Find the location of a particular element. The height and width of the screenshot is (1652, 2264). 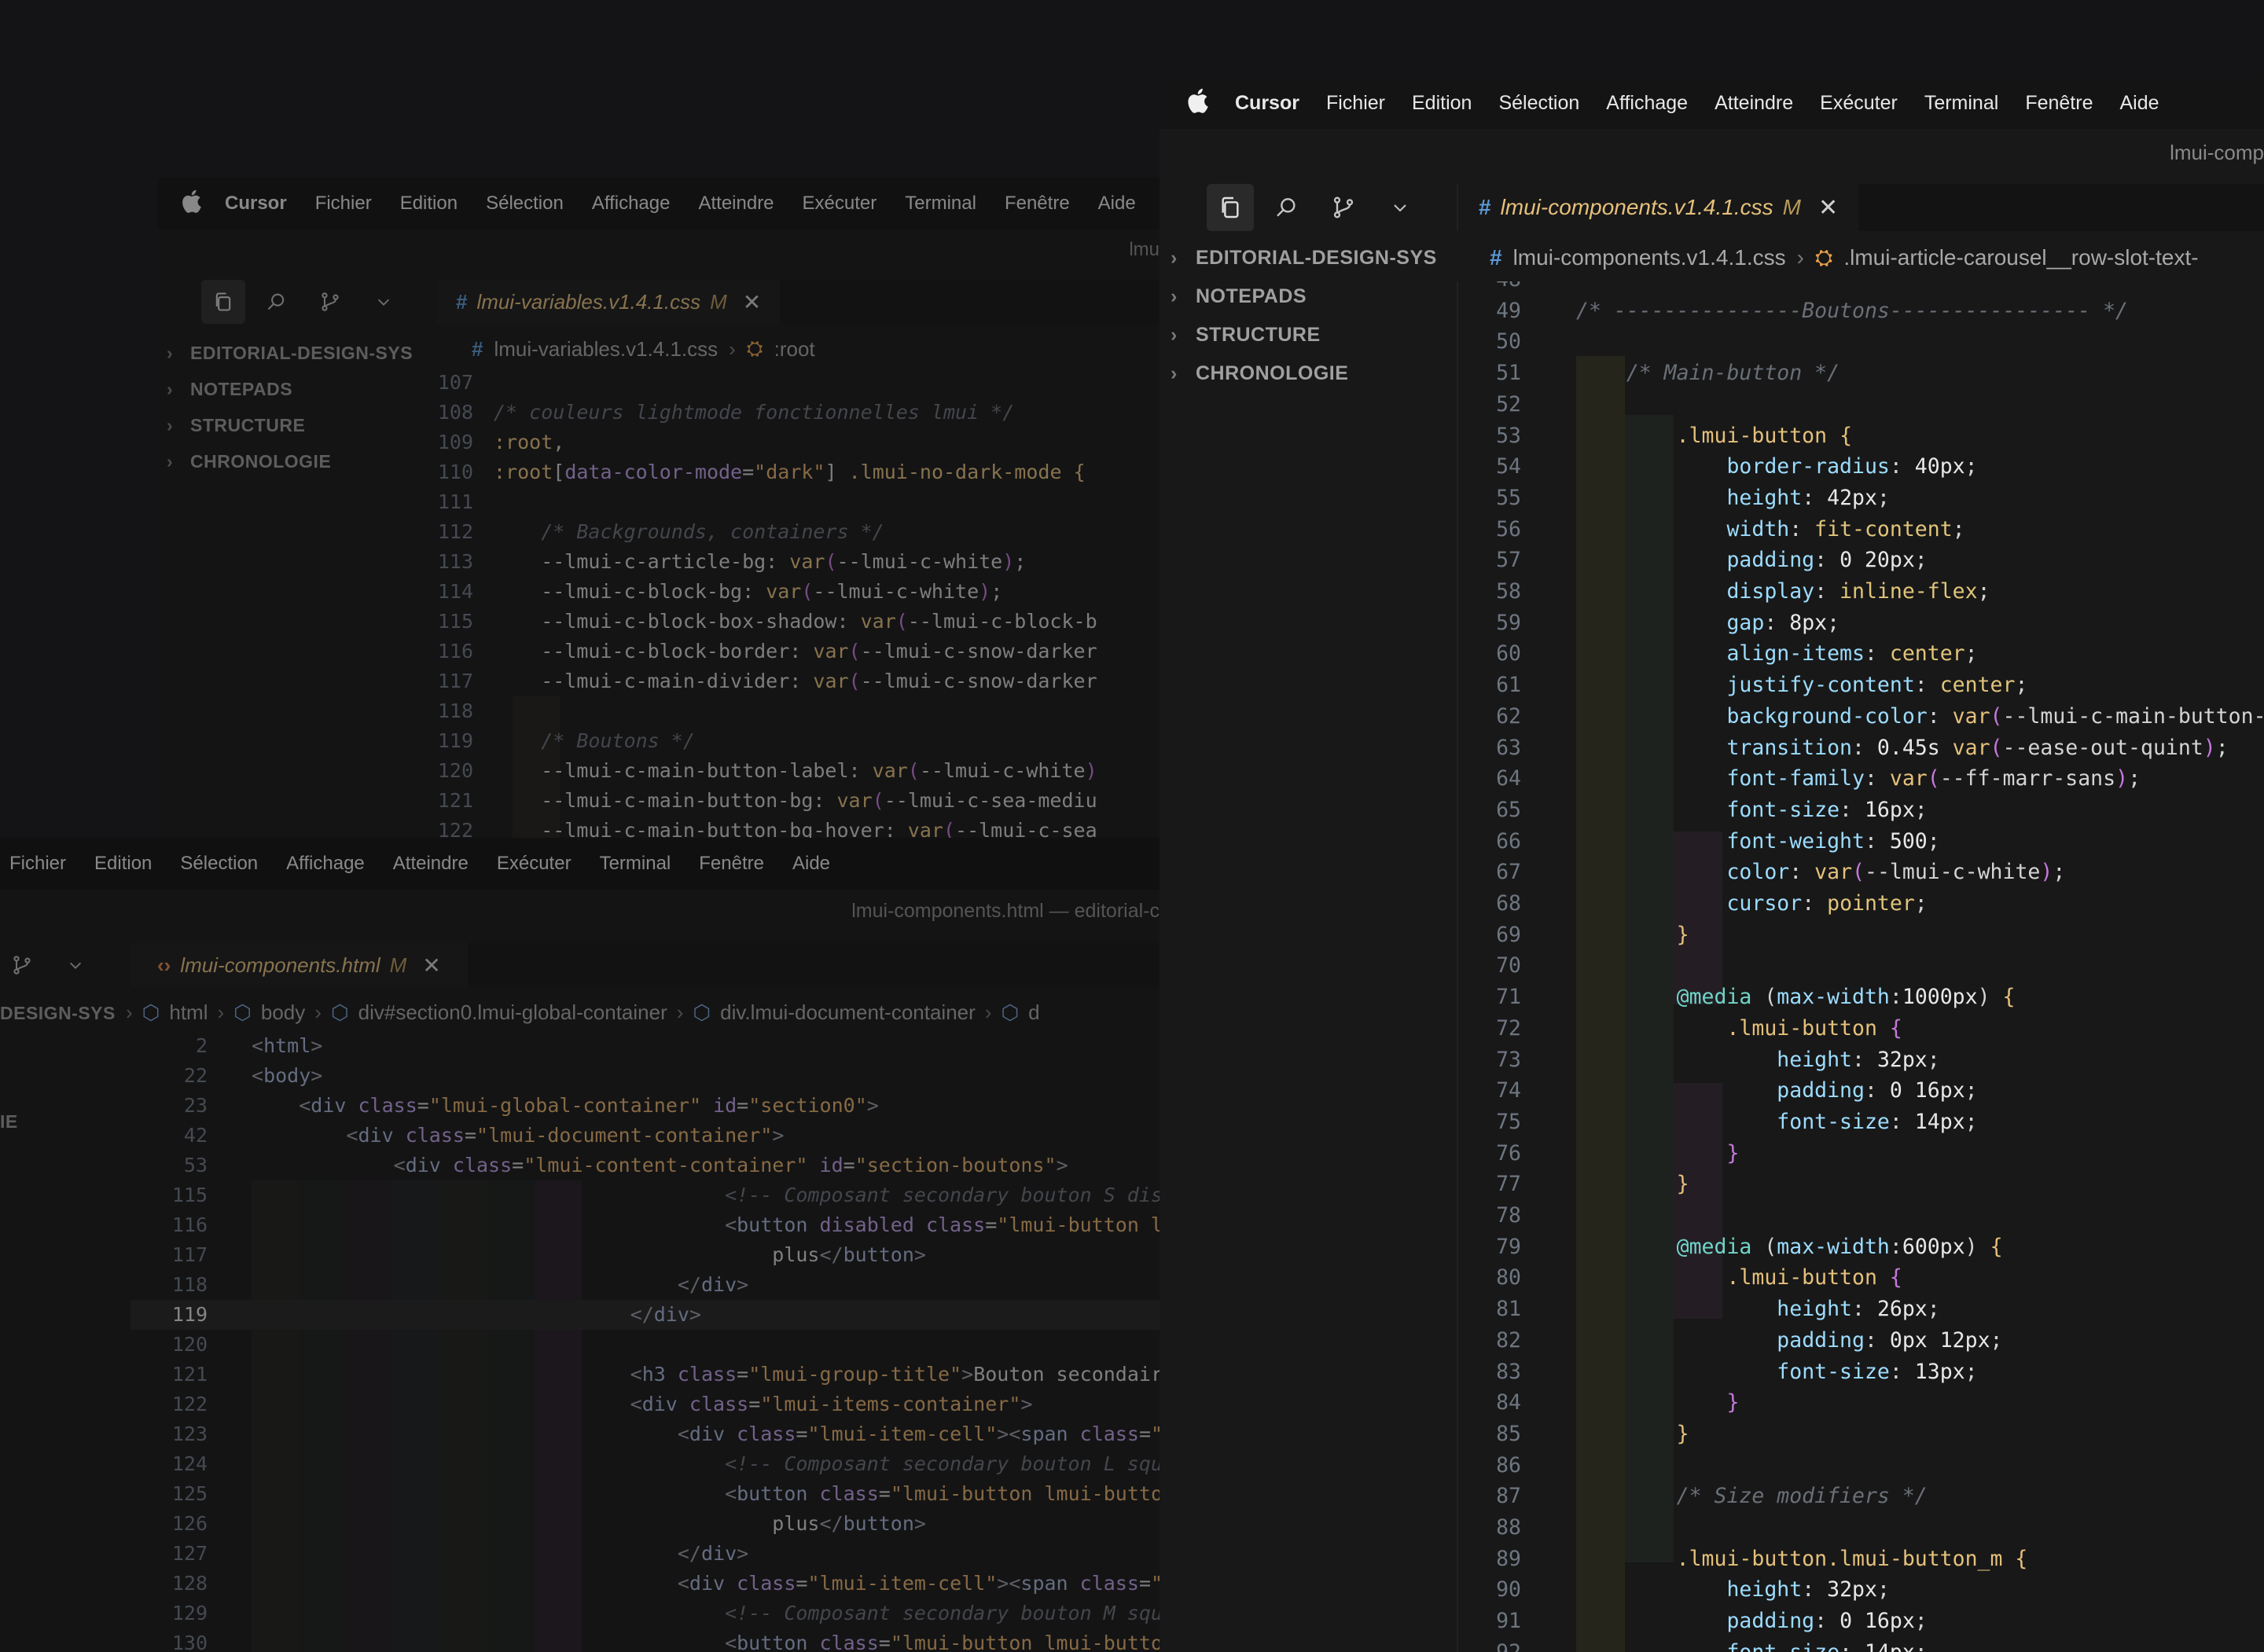

code-line: 58 display: inline-flex; is located at coordinates (1861, 592).